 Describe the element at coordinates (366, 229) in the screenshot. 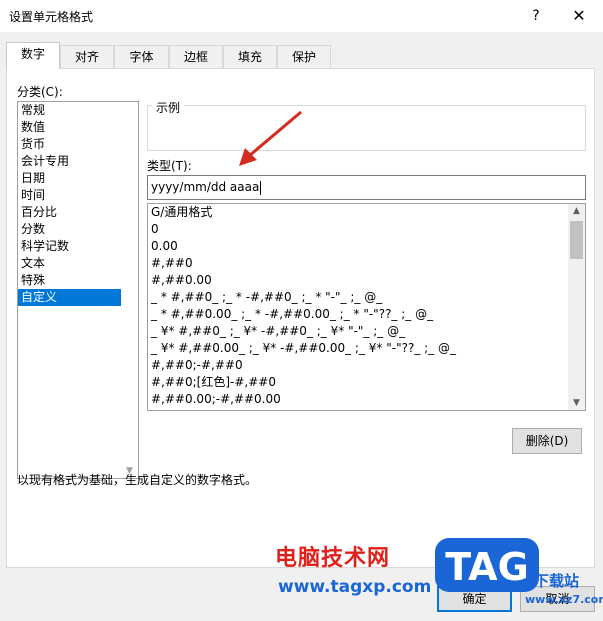

I see `format-item: 0` at that location.